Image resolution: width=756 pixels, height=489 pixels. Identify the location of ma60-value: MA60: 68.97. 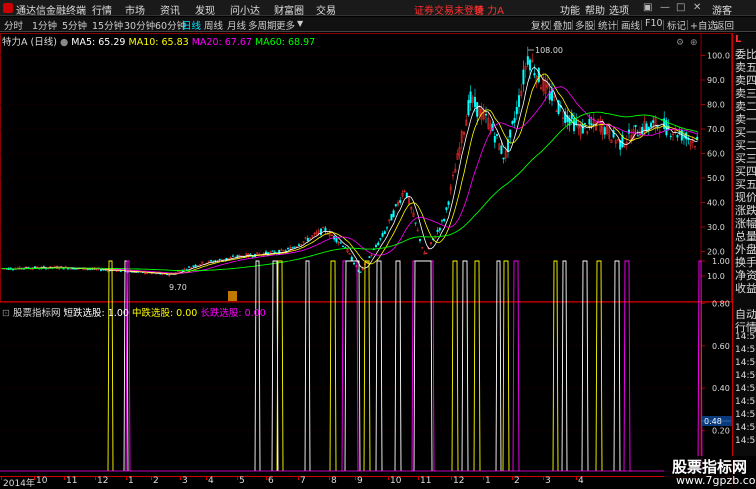
(285, 42).